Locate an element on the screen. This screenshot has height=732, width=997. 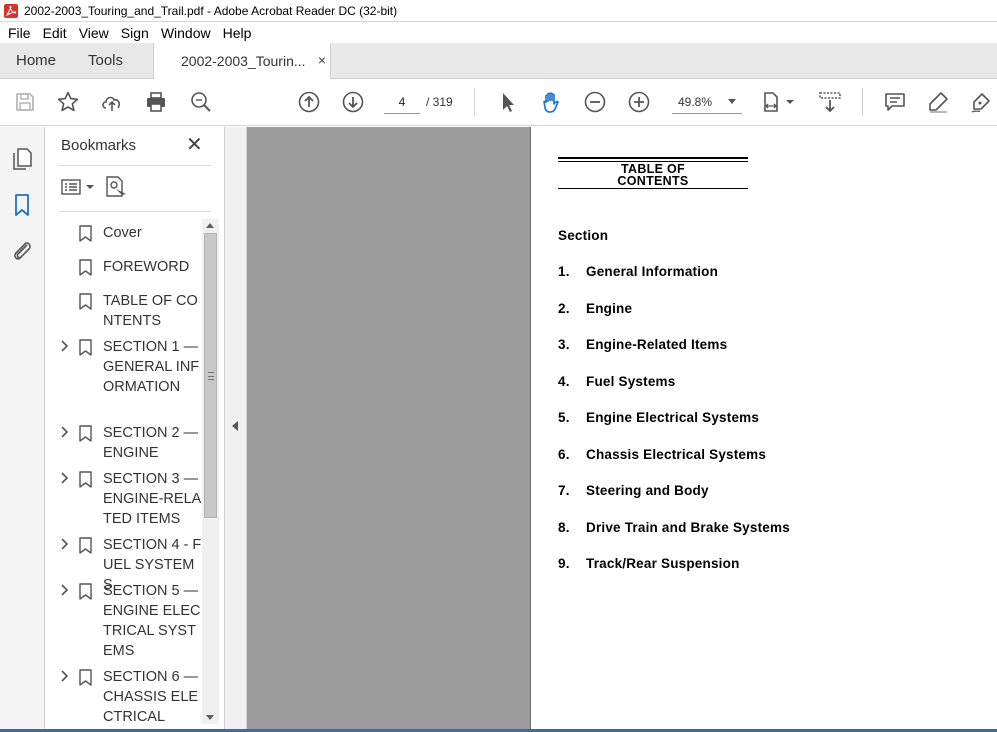
scrollbar-thumb is located at coordinates (210, 375).